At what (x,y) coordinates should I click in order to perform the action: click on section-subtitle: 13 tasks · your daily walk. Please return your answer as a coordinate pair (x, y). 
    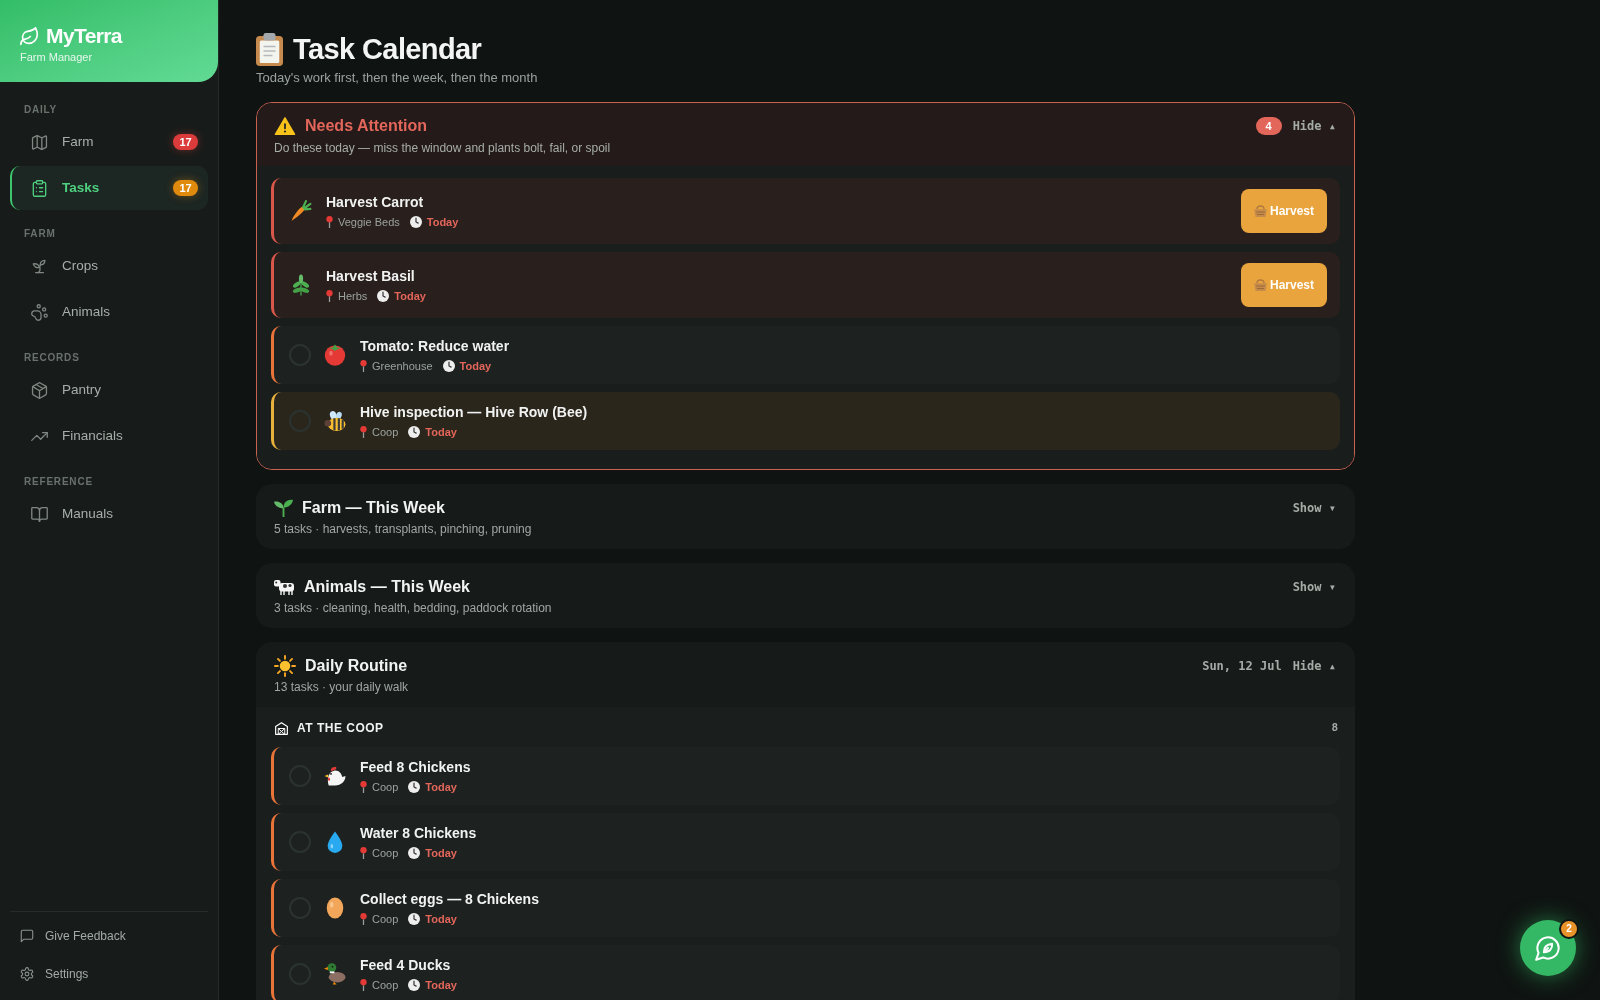
    Looking at the image, I should click on (341, 687).